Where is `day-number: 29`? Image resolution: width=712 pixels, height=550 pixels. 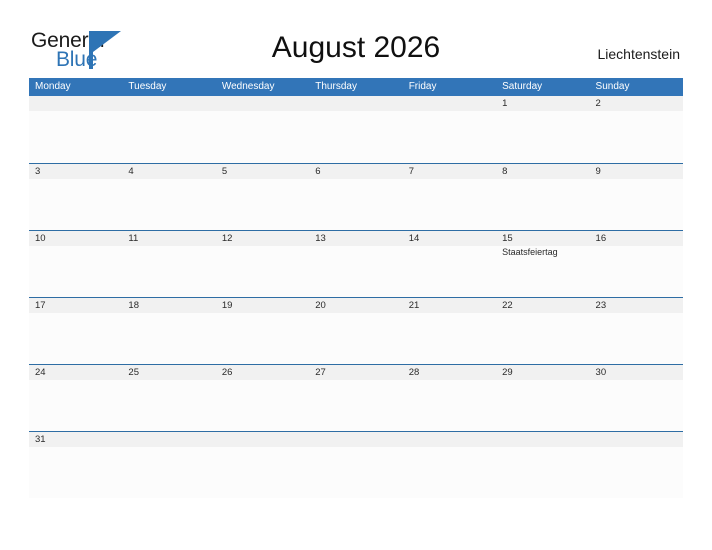
day-number: 29 is located at coordinates (507, 372).